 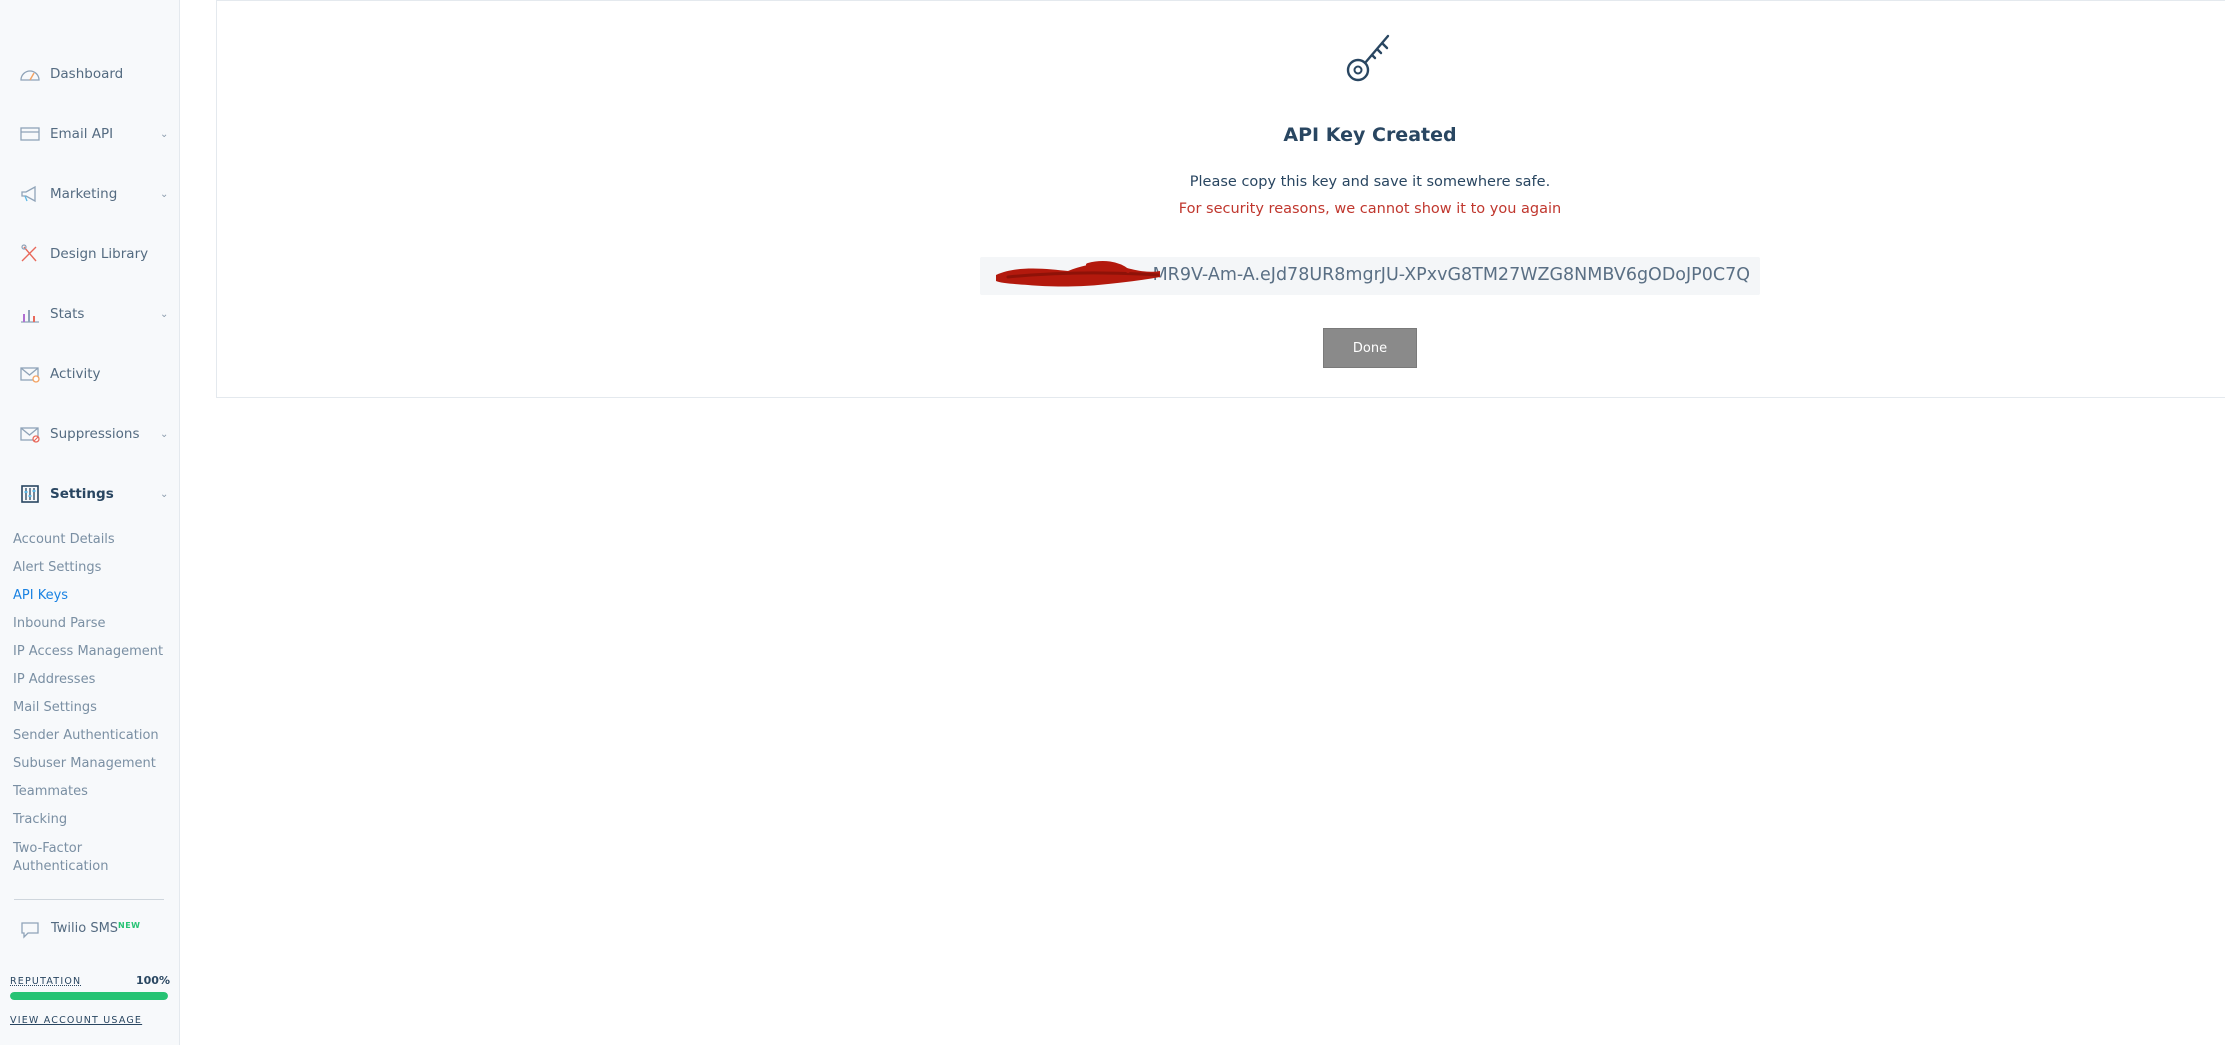 What do you see at coordinates (88, 652) in the screenshot?
I see `settings-subitem-ip-access-management: IP Access Management` at bounding box center [88, 652].